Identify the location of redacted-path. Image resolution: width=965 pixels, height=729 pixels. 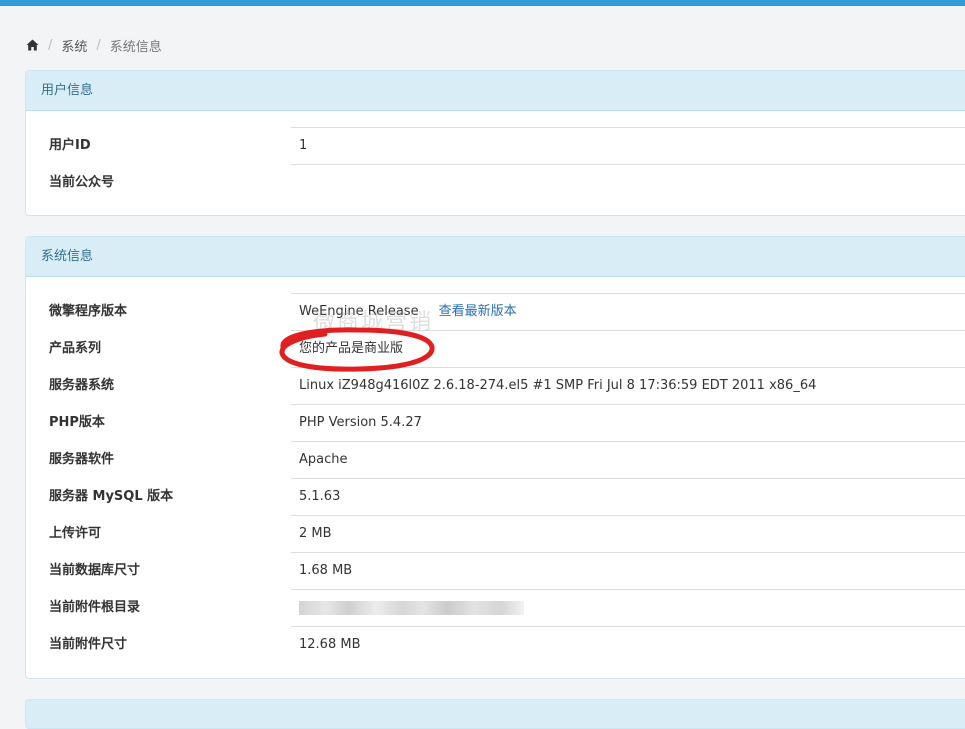
(411, 607).